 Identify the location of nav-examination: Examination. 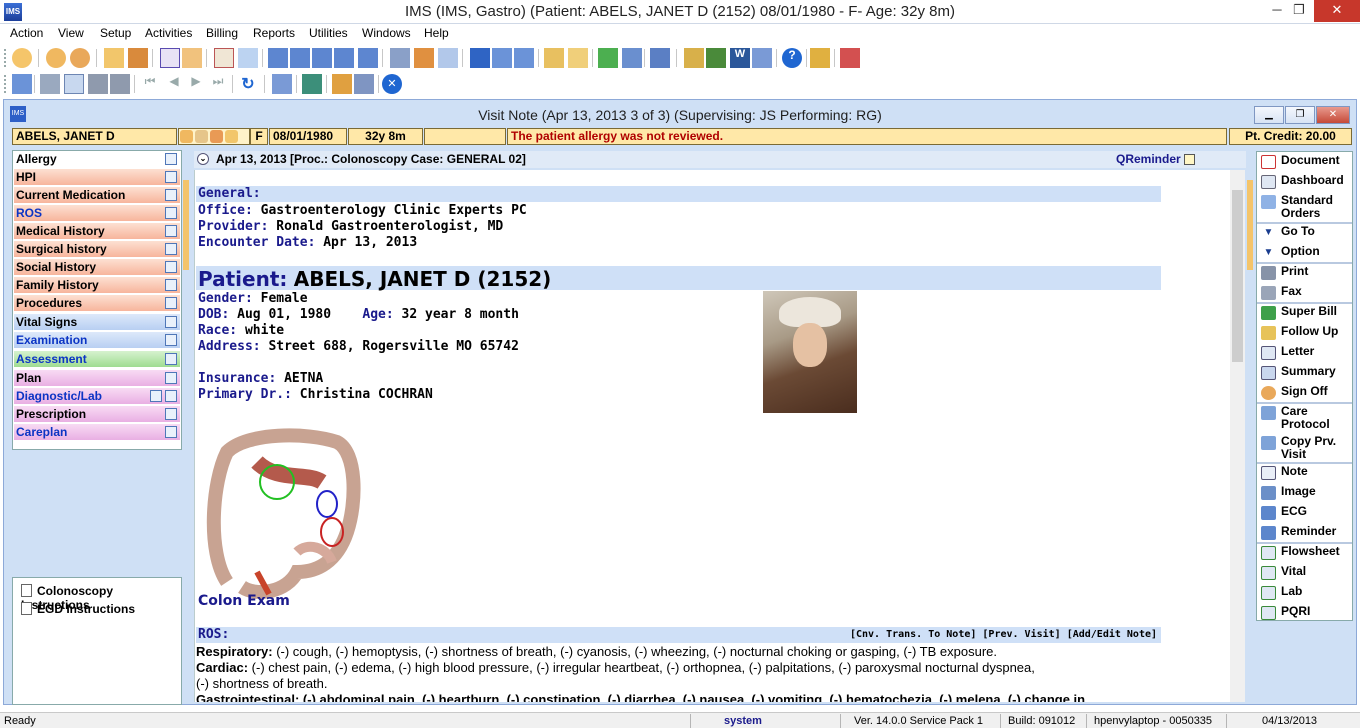
(97, 340).